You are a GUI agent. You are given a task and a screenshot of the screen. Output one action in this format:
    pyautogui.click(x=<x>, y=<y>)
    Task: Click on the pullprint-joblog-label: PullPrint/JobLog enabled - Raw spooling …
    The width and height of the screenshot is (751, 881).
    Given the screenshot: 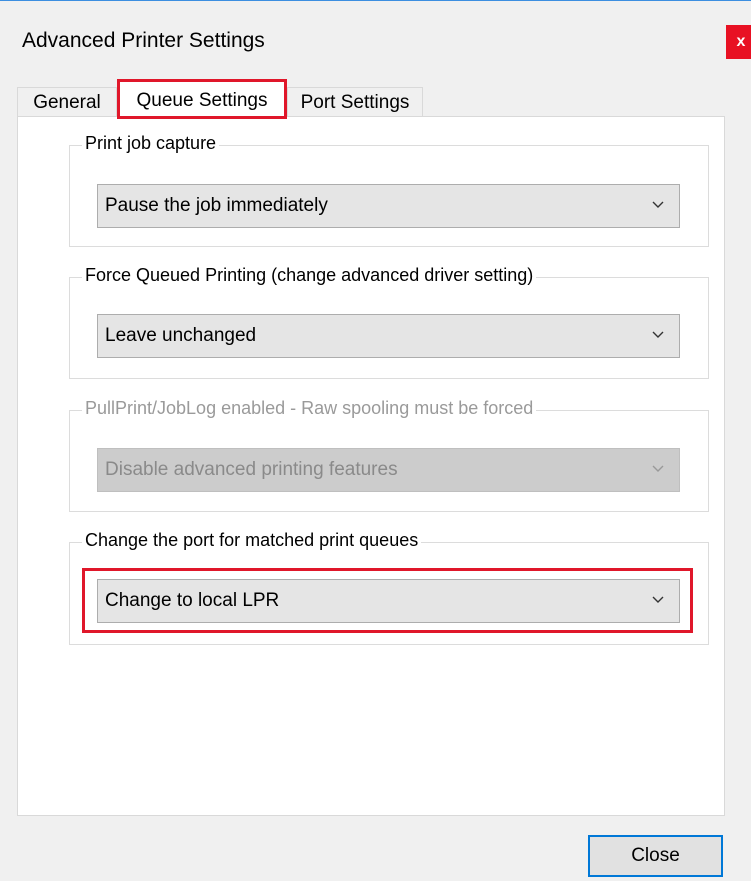 What is the action you would take?
    pyautogui.click(x=309, y=408)
    